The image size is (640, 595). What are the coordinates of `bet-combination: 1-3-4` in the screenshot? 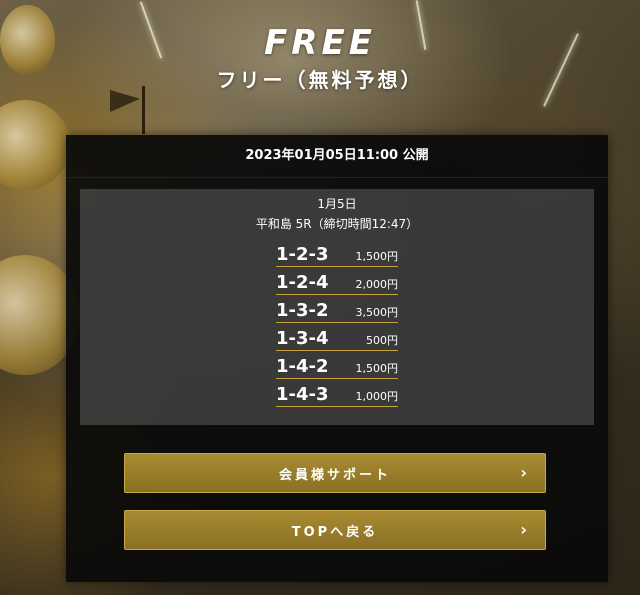 It's located at (302, 338).